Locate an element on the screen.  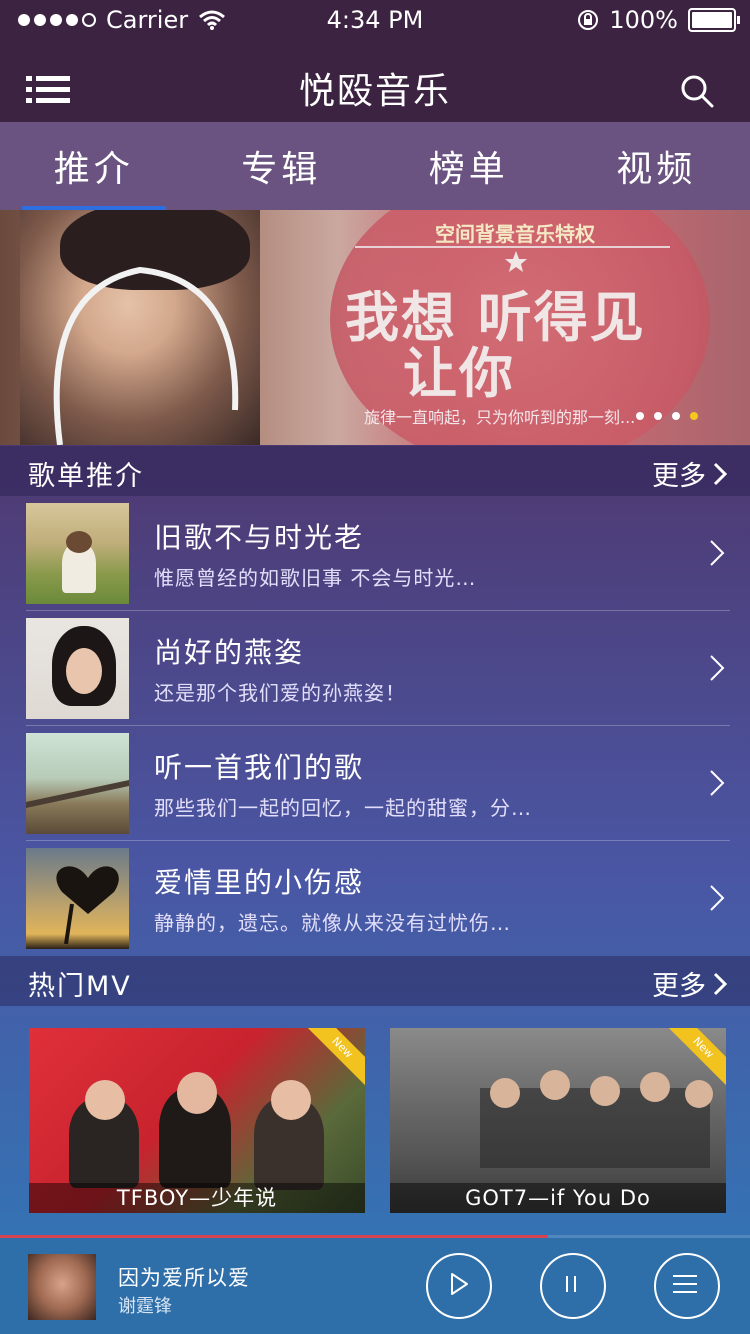
now-playing-artist: 谢霆锋 is located at coordinates (145, 1306).